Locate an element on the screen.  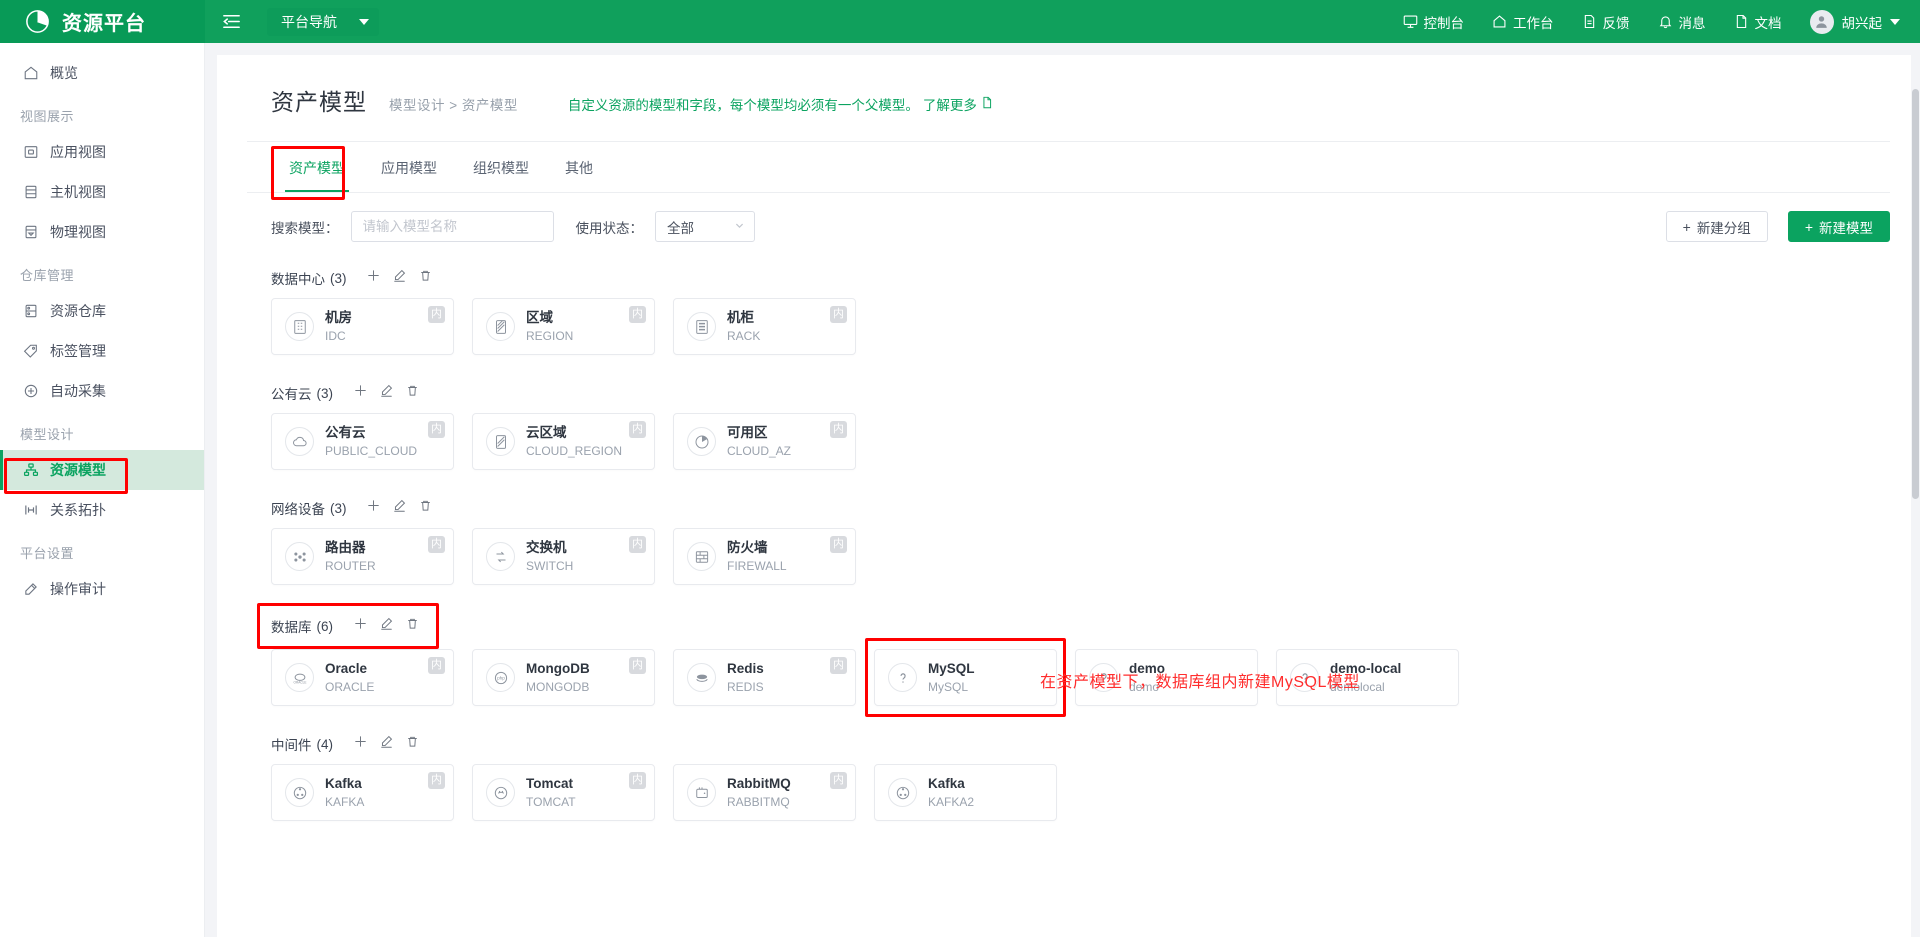
tab-organization-model: 组织模型 is located at coordinates (501, 167).